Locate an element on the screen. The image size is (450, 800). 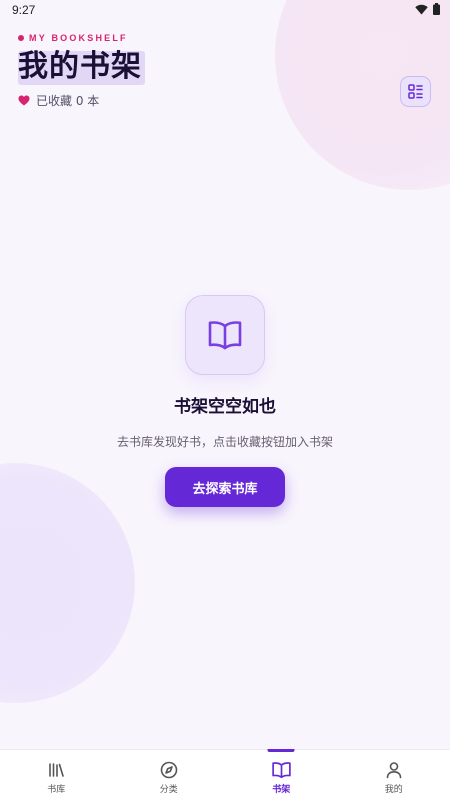
user-icon is located at coordinates (394, 770).